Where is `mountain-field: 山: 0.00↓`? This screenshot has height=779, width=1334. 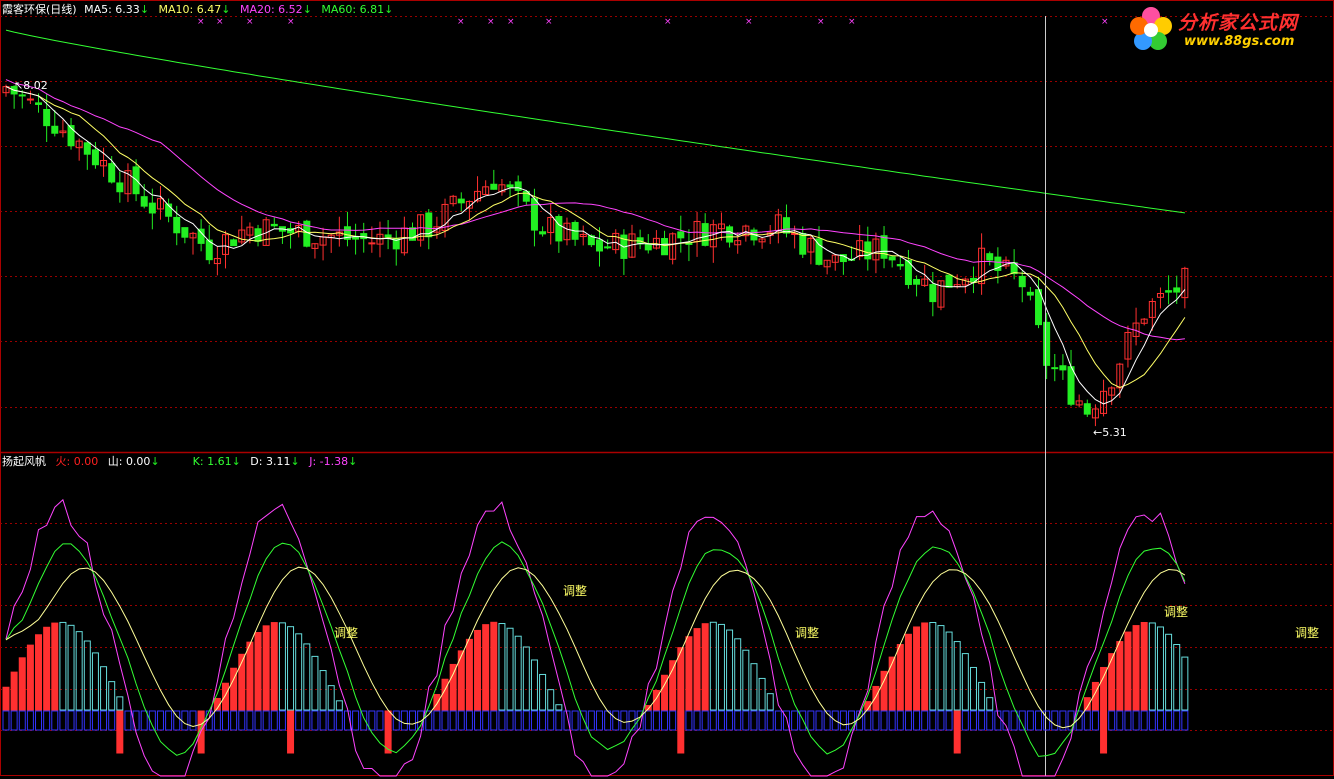 mountain-field: 山: 0.00↓ is located at coordinates (133, 461).